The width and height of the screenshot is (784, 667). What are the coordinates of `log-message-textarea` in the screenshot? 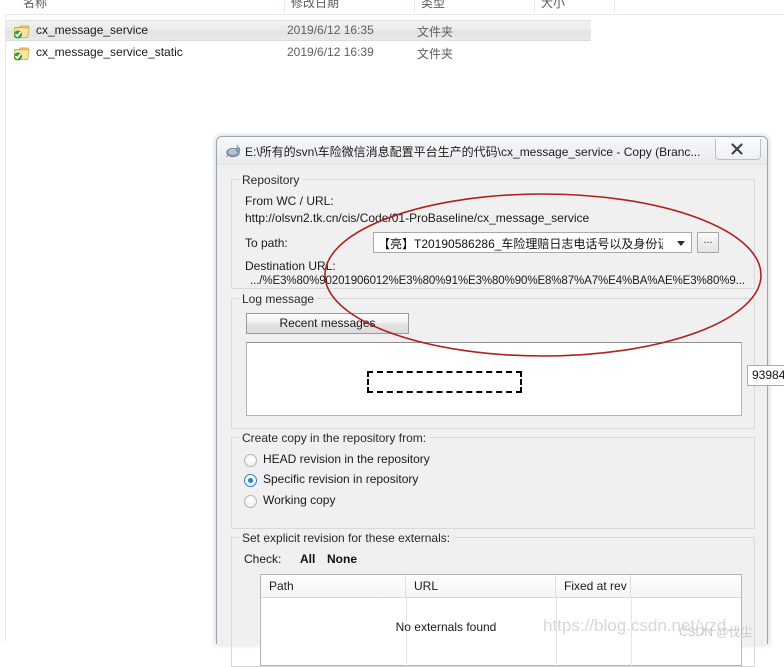 It's located at (494, 379).